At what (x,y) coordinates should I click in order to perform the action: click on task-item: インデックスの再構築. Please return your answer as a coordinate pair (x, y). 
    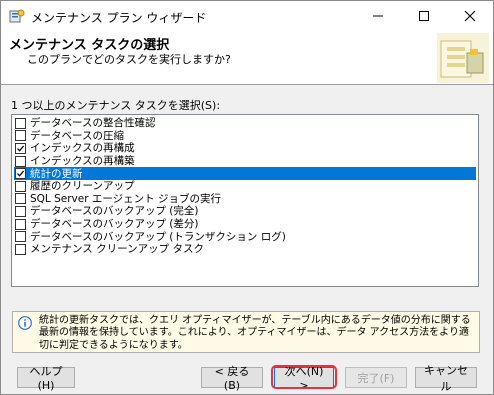
    Looking at the image, I should click on (245, 161).